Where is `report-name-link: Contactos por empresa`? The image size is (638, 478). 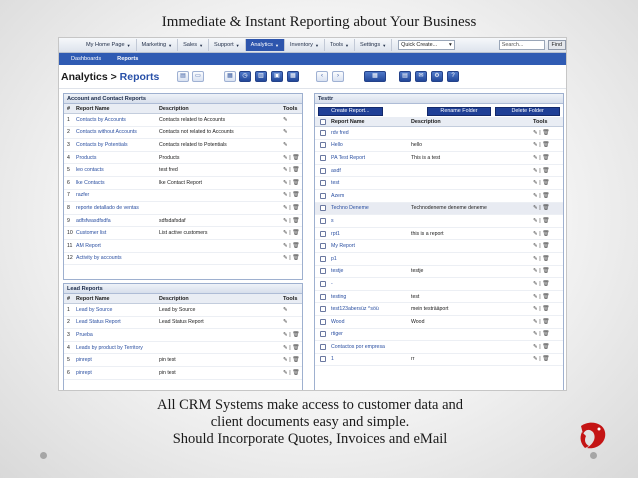 report-name-link: Contactos por empresa is located at coordinates (371, 347).